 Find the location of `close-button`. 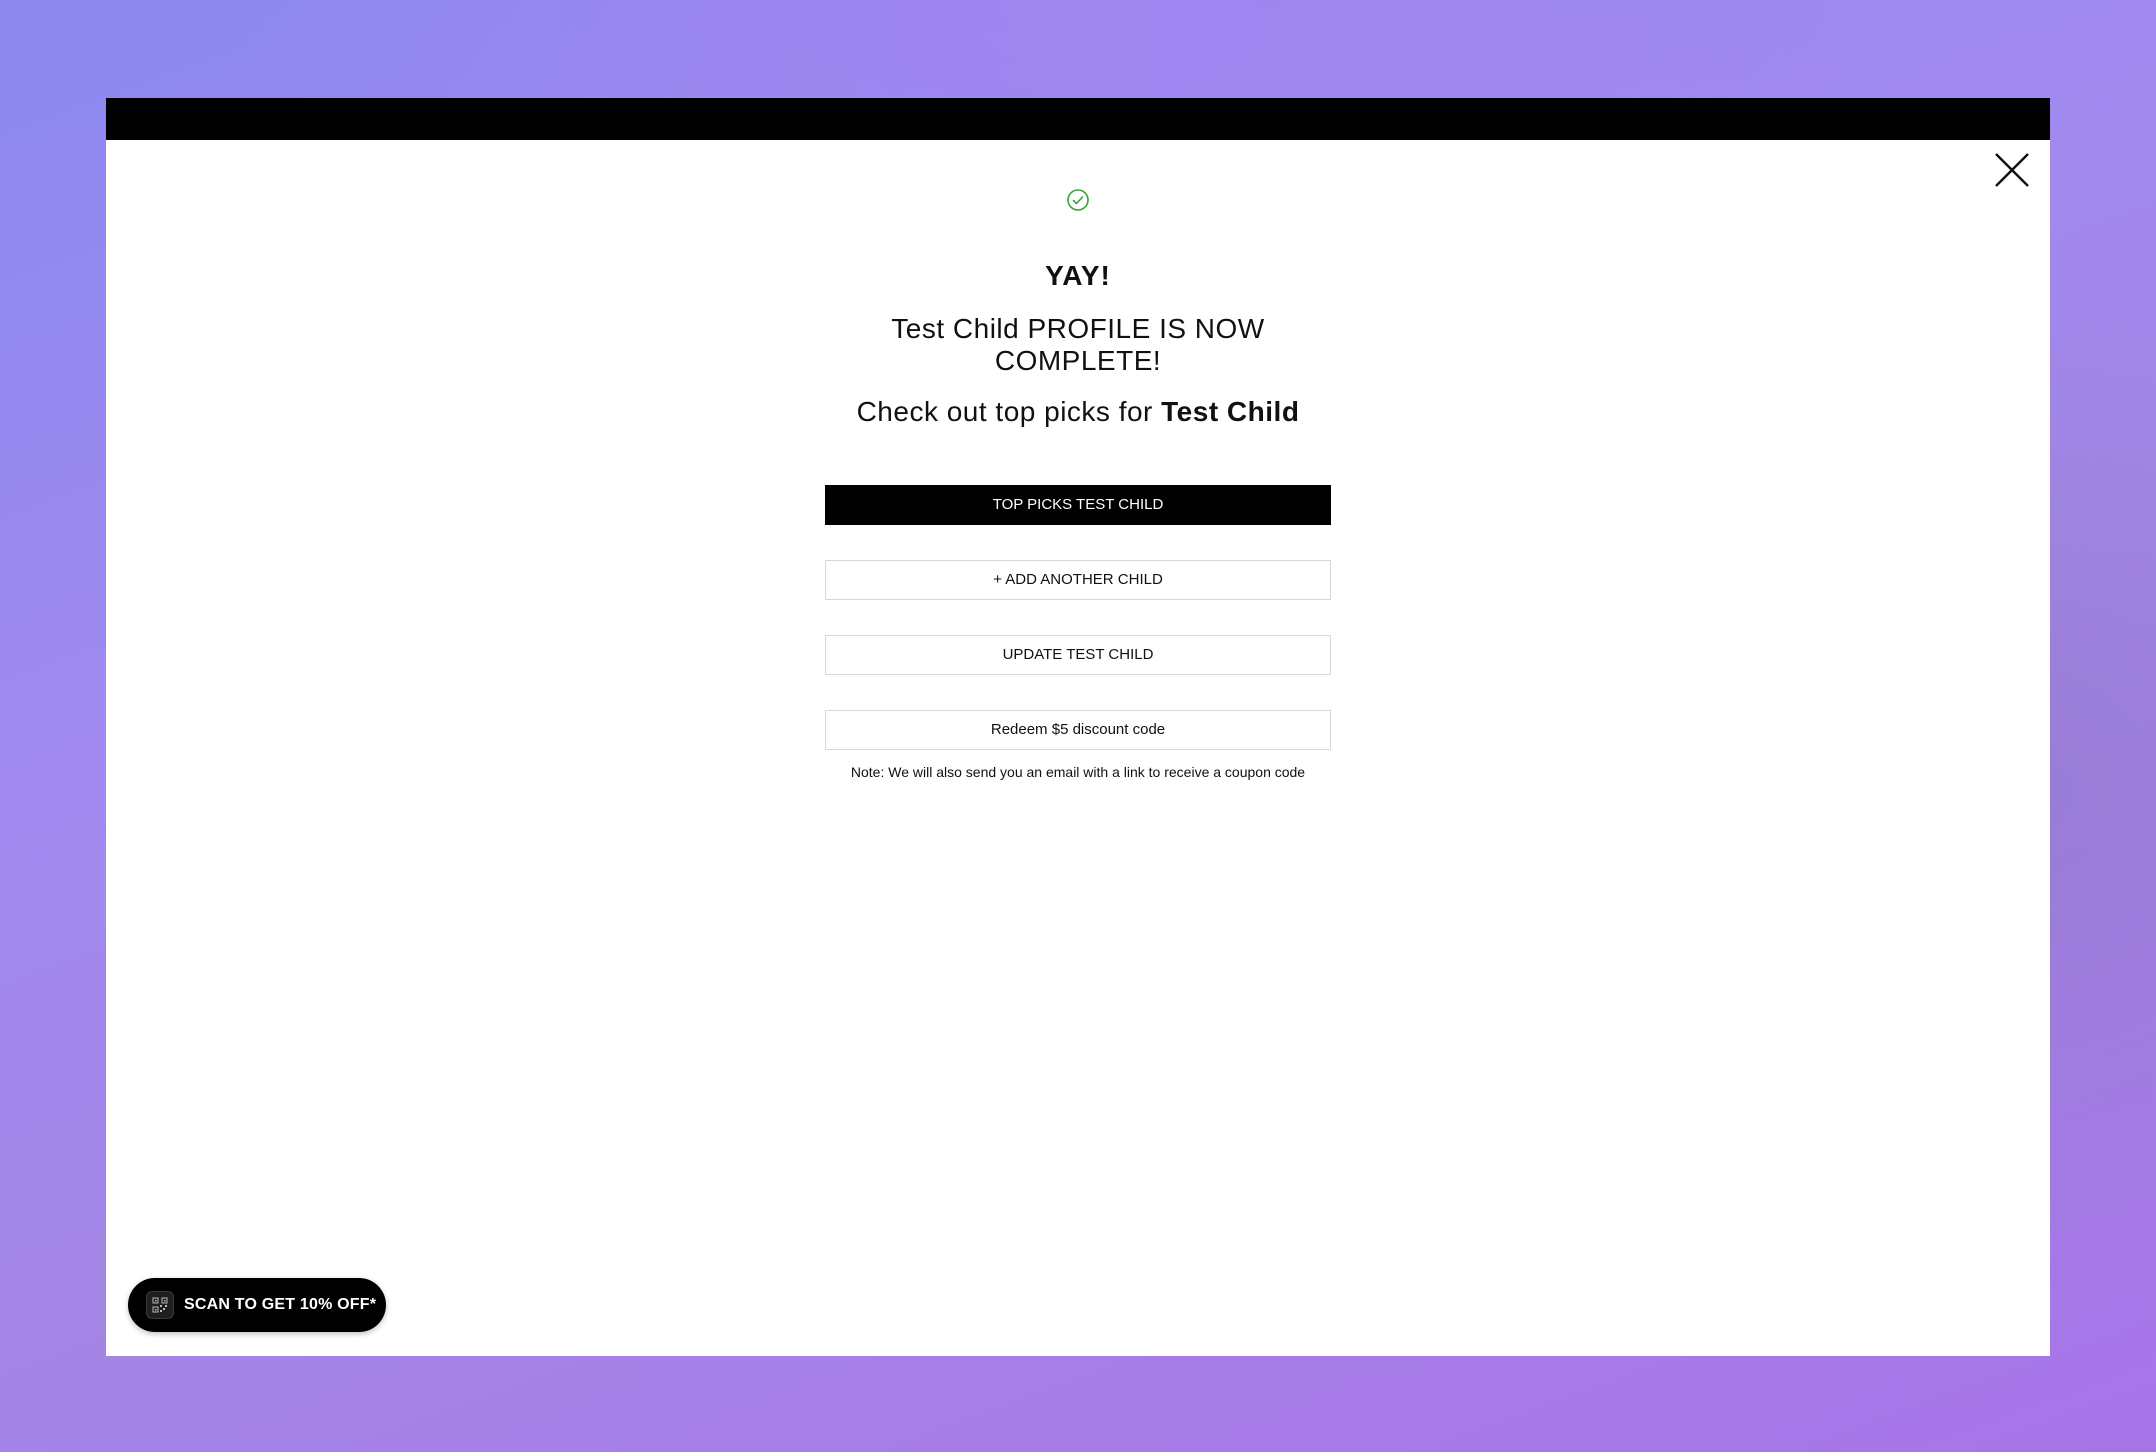

close-button is located at coordinates (2012, 170).